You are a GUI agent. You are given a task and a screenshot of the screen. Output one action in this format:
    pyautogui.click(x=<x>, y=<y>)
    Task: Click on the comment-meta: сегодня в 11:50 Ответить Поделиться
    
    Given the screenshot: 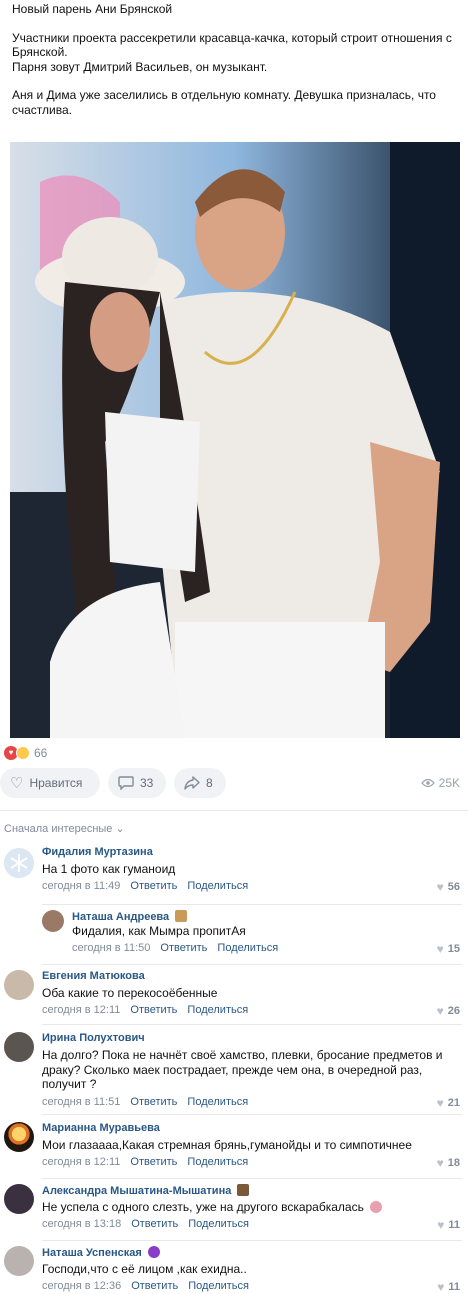 What is the action you would take?
    pyautogui.click(x=175, y=948)
    